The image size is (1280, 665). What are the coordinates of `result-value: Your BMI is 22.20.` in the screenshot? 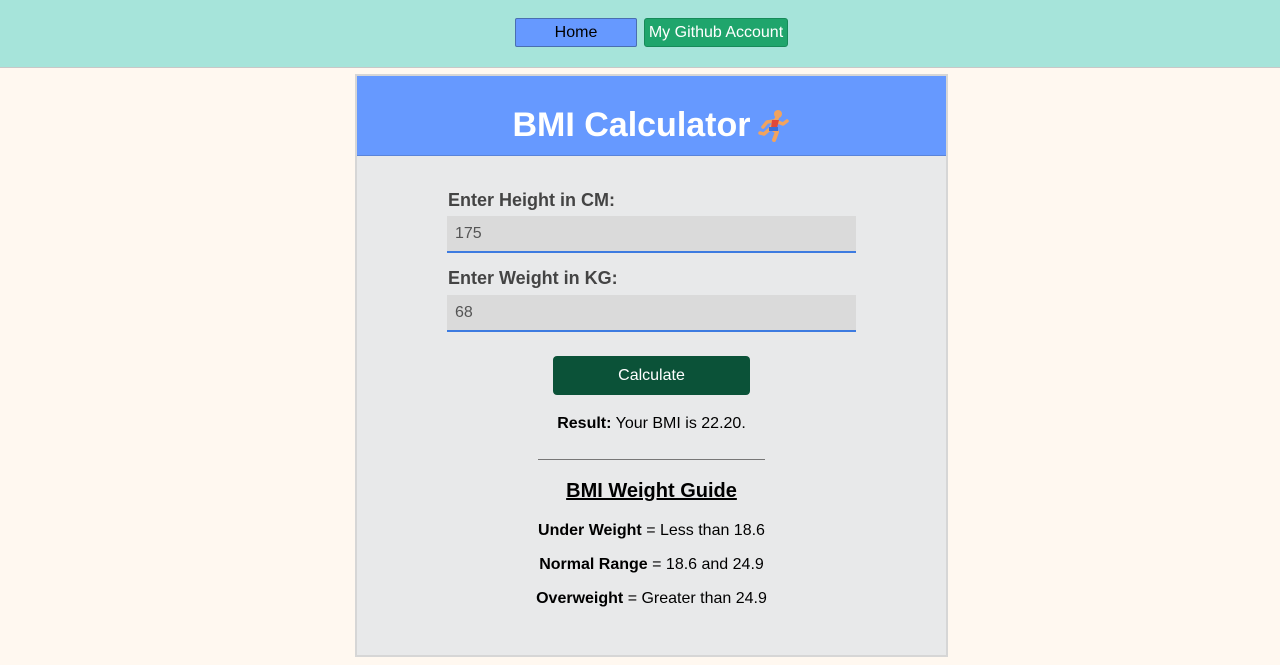 It's located at (680, 423).